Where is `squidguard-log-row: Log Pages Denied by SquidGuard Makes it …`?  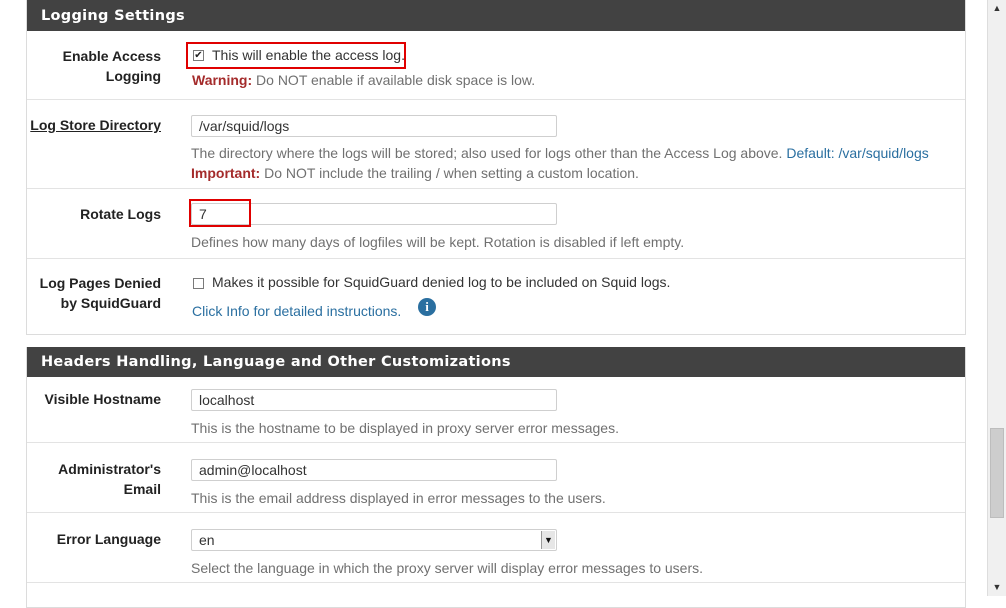 squidguard-log-row: Log Pages Denied by SquidGuard Makes it … is located at coordinates (496, 297).